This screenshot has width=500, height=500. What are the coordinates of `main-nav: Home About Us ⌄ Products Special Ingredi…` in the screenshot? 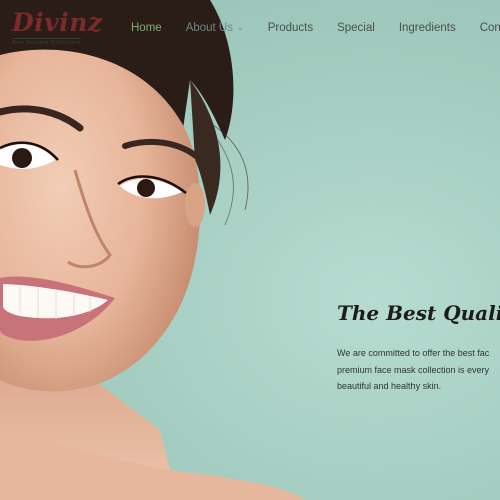 It's located at (315, 28).